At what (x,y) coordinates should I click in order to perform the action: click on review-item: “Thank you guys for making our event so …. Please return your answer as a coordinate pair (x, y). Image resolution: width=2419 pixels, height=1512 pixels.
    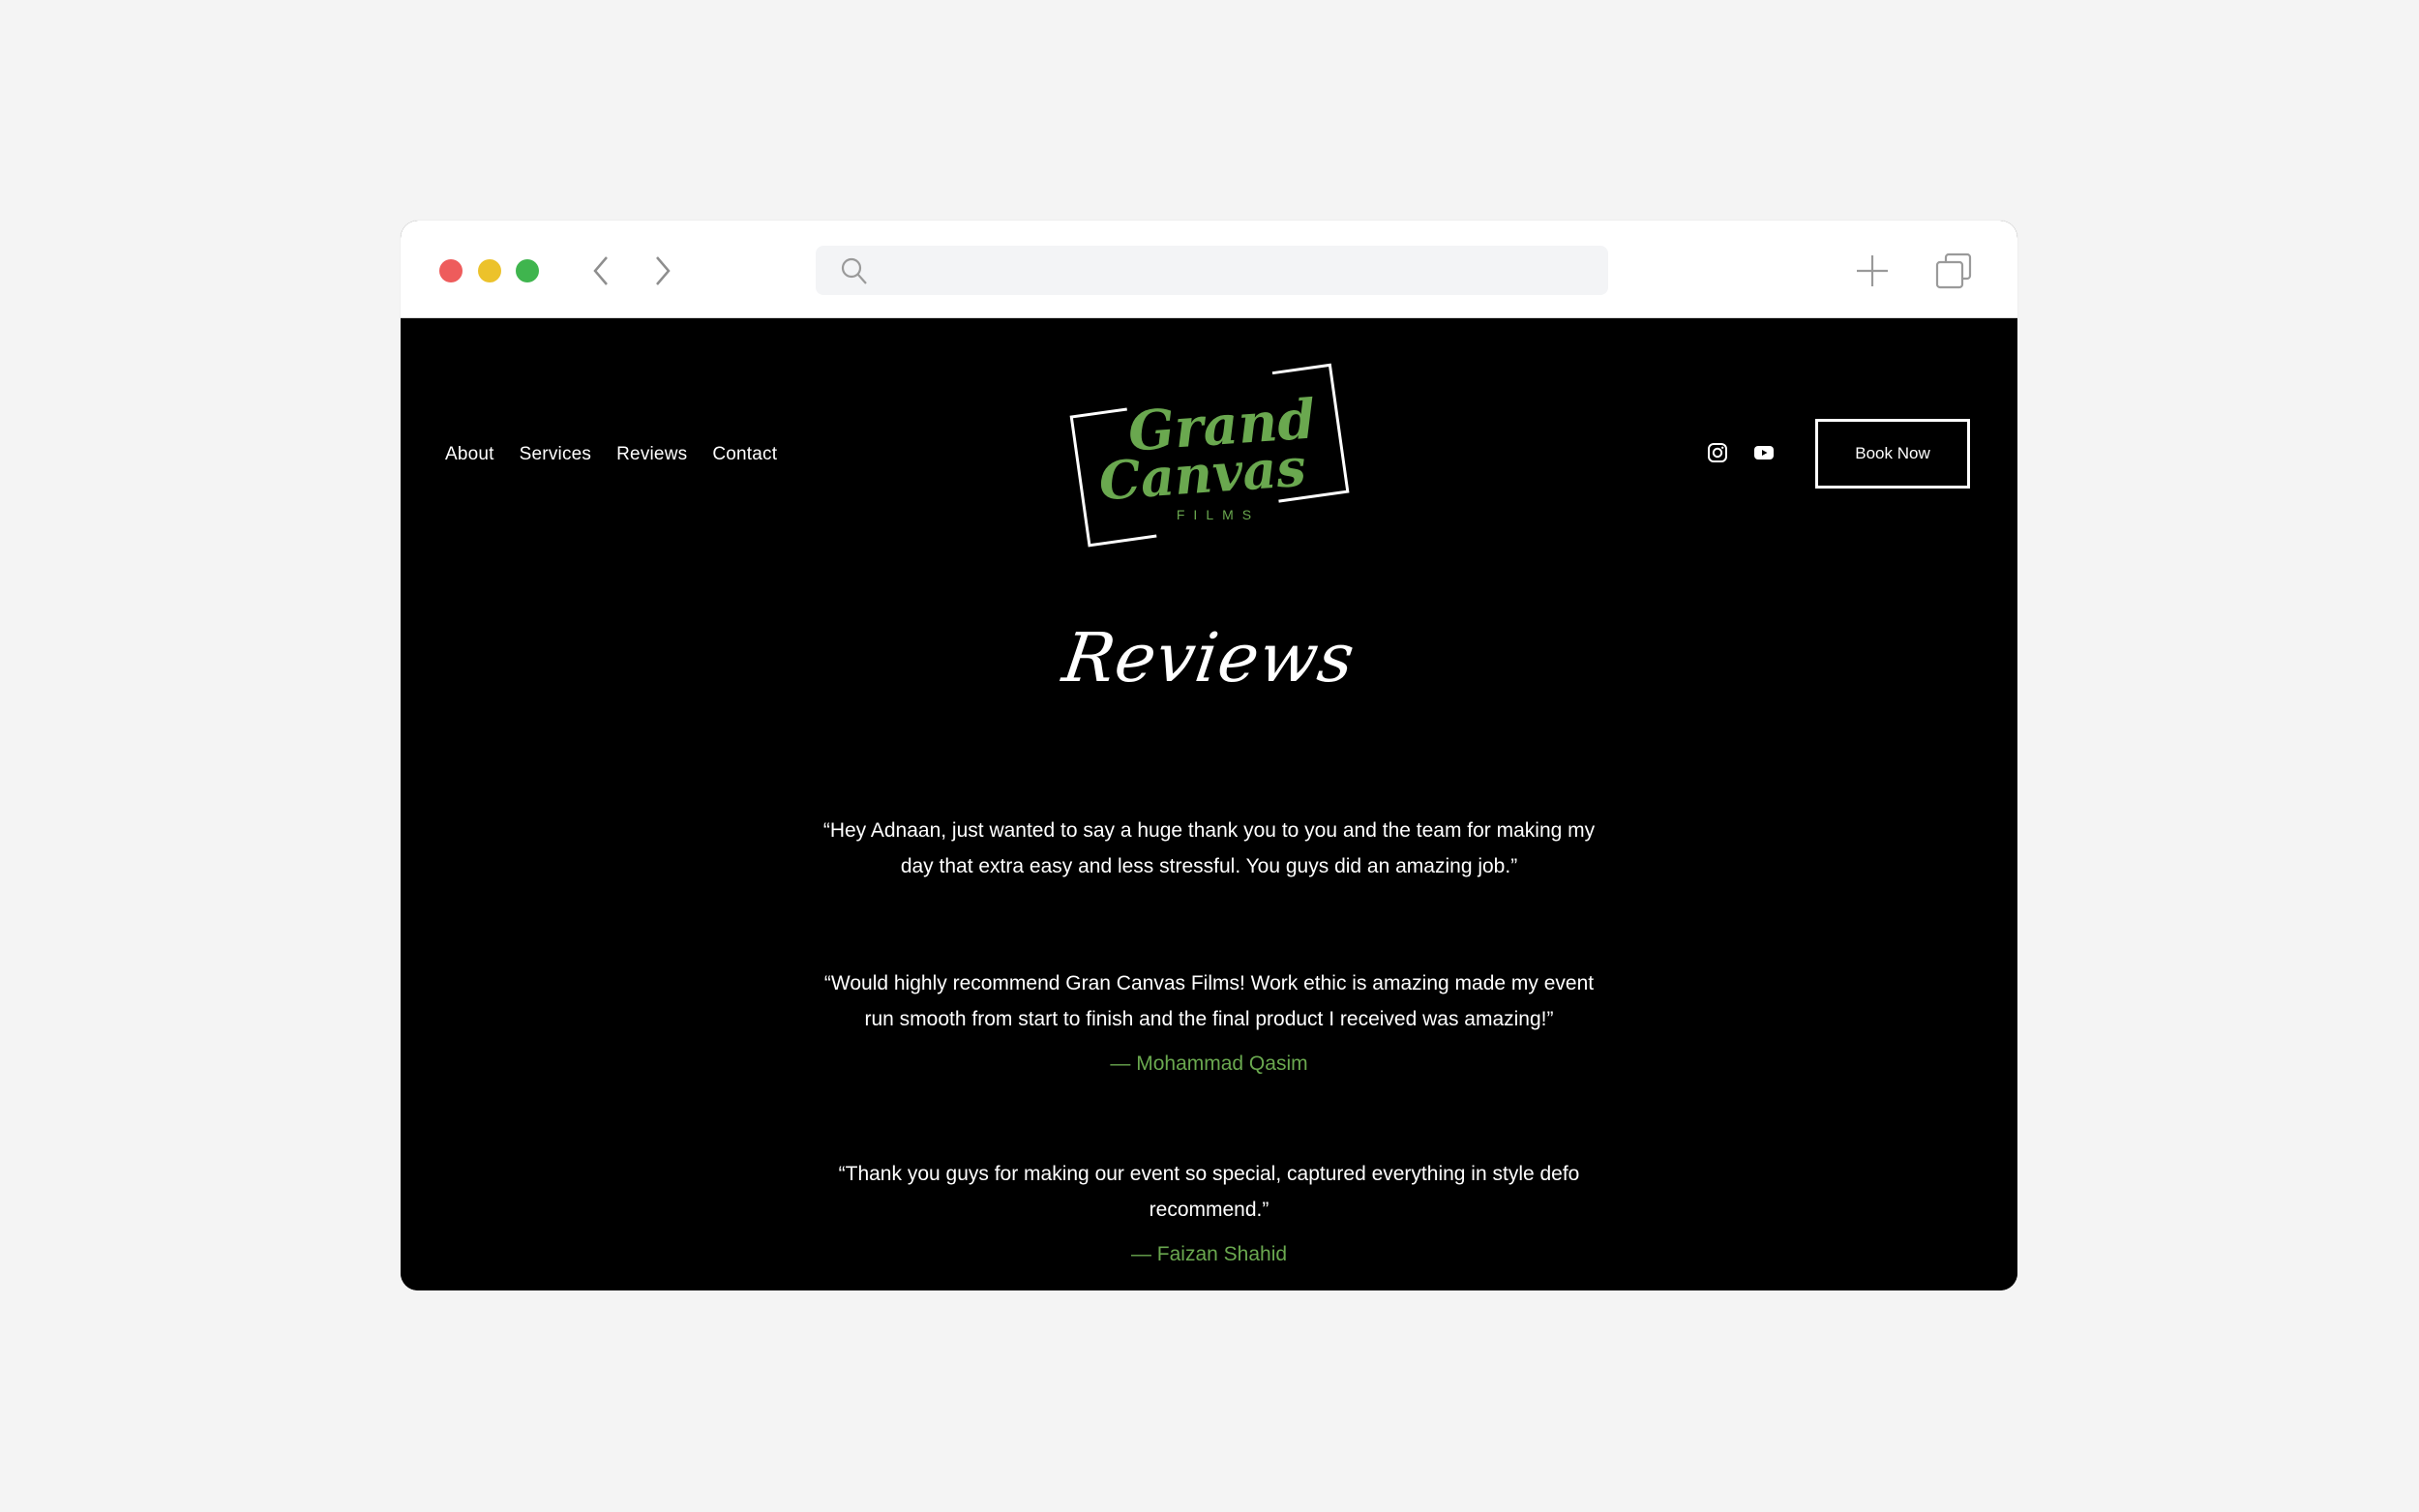
    Looking at the image, I should click on (1209, 1214).